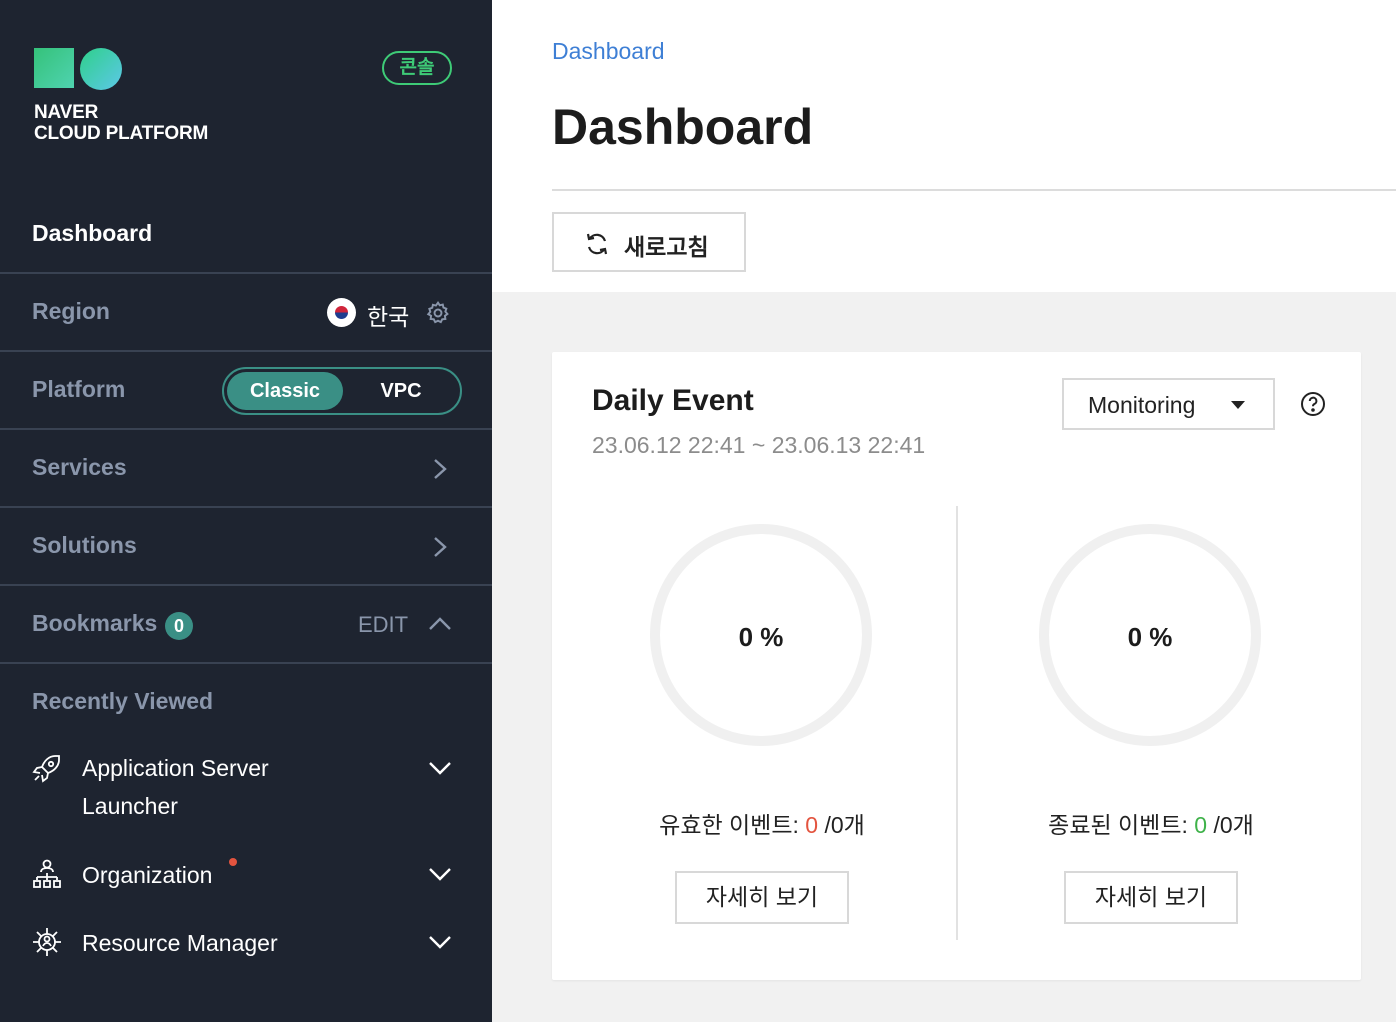 This screenshot has width=1396, height=1022. I want to click on naver-cloud-logo: NAVER CLOUD PLATFORM, so click(121, 96).